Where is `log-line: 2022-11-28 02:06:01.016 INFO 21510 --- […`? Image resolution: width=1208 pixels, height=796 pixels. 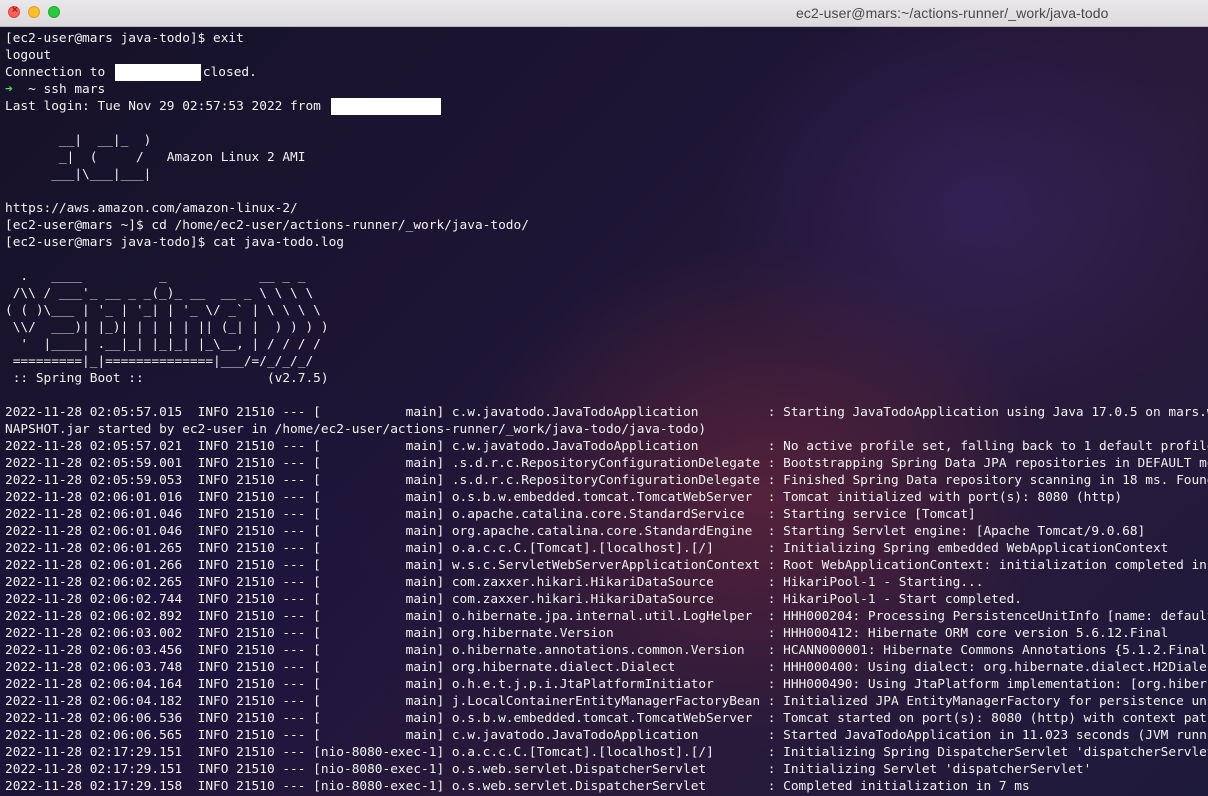
log-line: 2022-11-28 02:06:01.016 INFO 21510 --- [… is located at coordinates (564, 497).